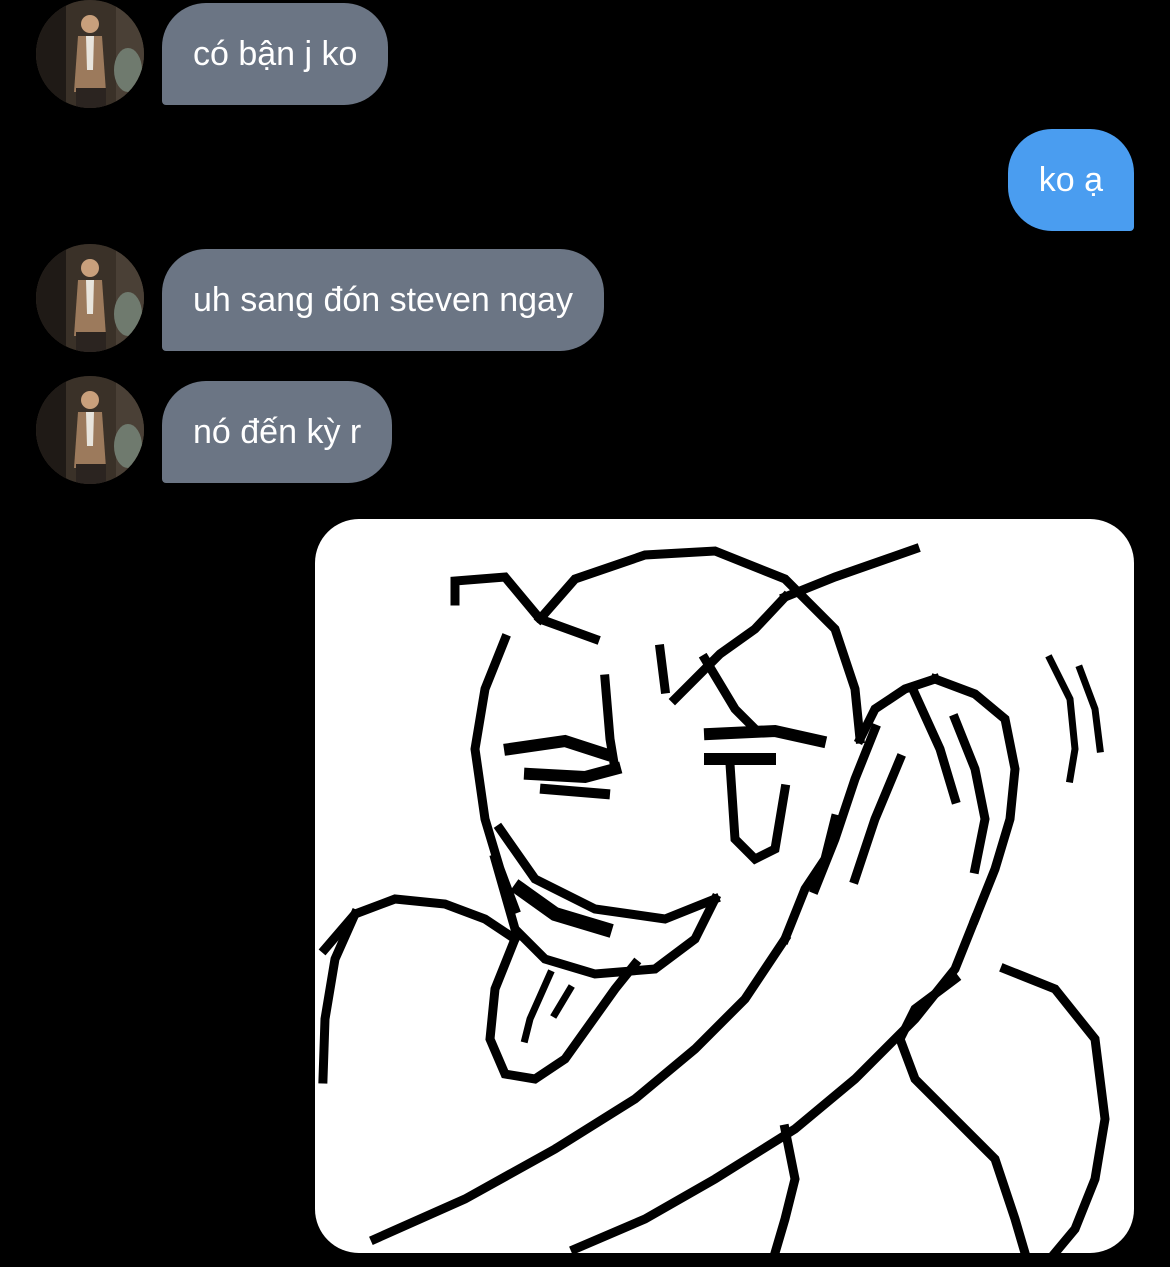 This screenshot has width=1170, height=1267. I want to click on message-text: ko ạ, so click(1070, 180).